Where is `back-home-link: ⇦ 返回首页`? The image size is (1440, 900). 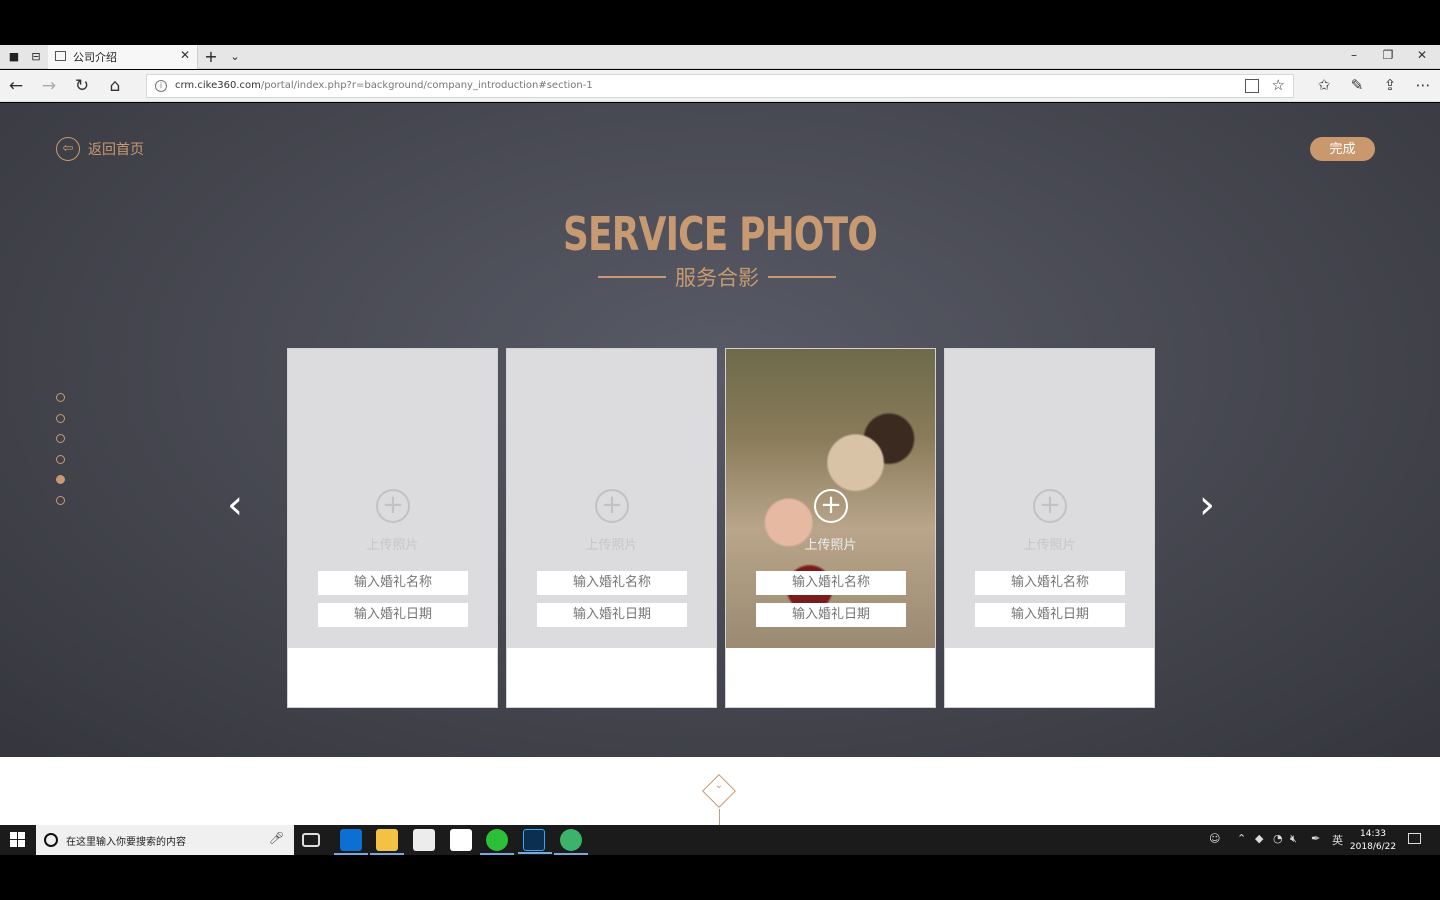 back-home-link: ⇦ 返回首页 is located at coordinates (100, 149).